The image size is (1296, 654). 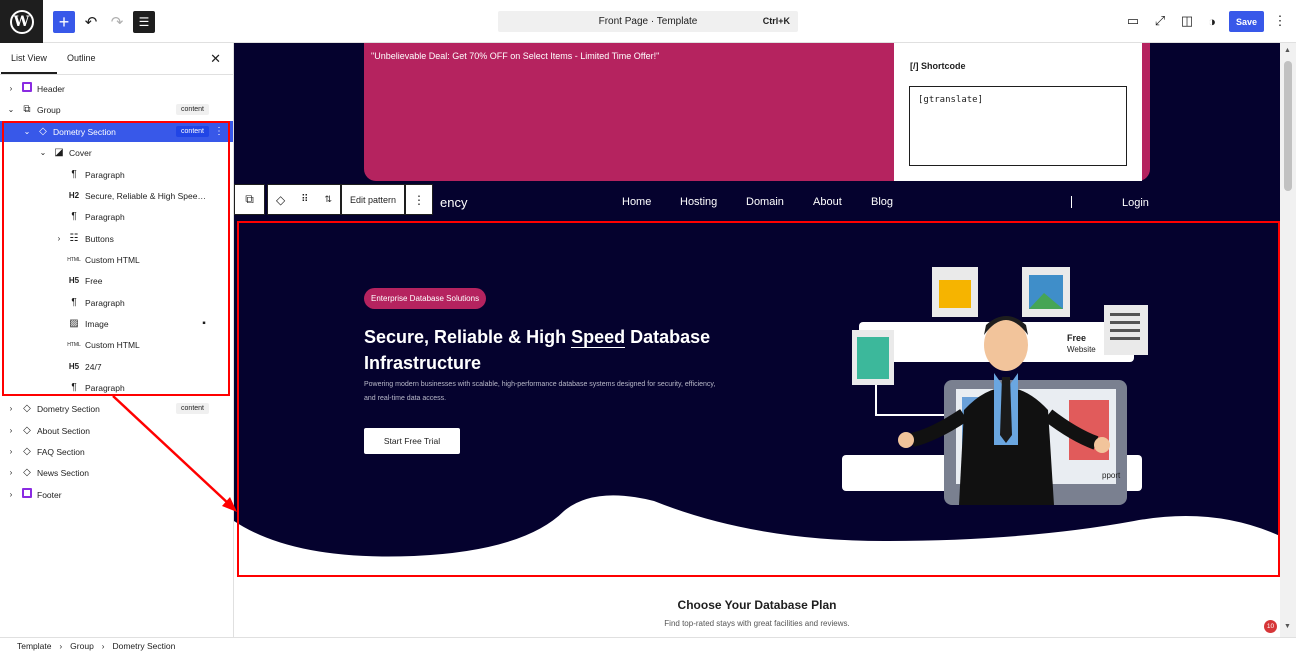 I want to click on nav-about: About, so click(x=827, y=202).